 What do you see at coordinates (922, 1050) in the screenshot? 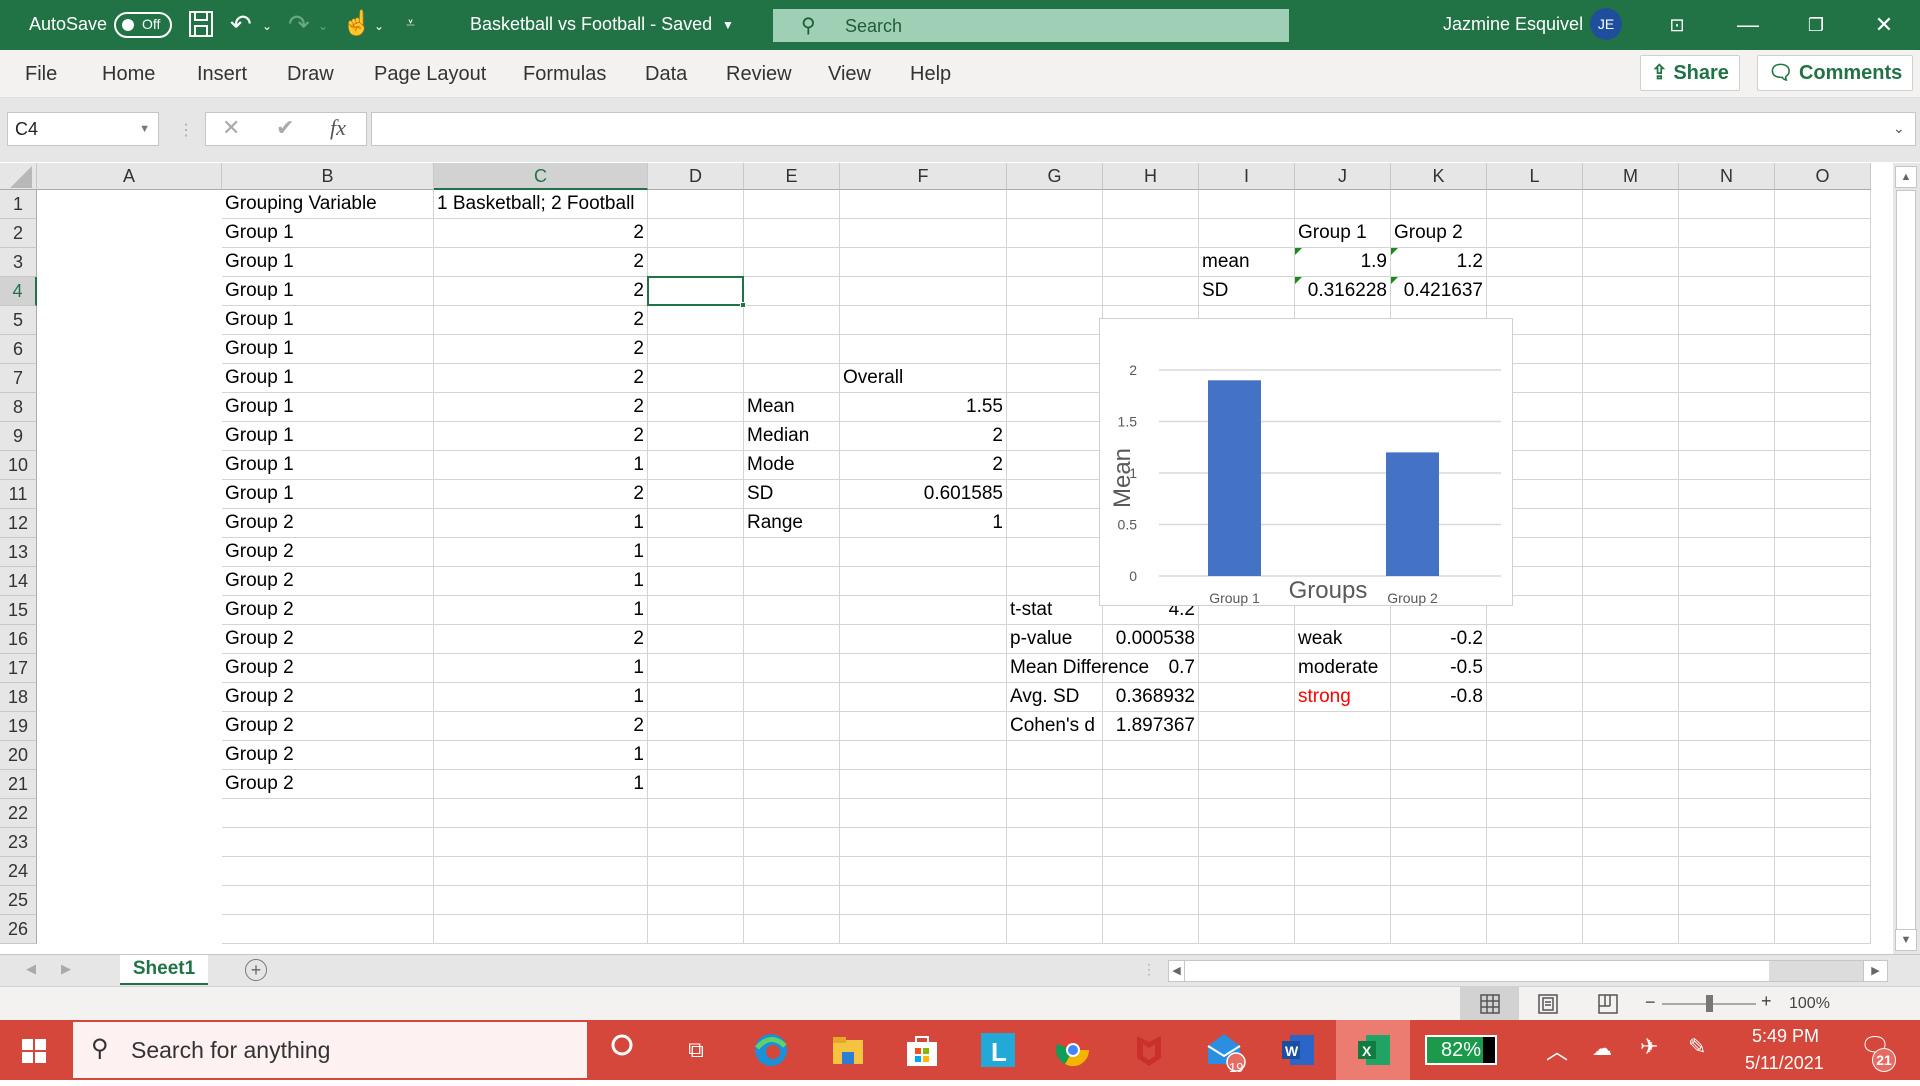
I see `microsoft-store-icon` at bounding box center [922, 1050].